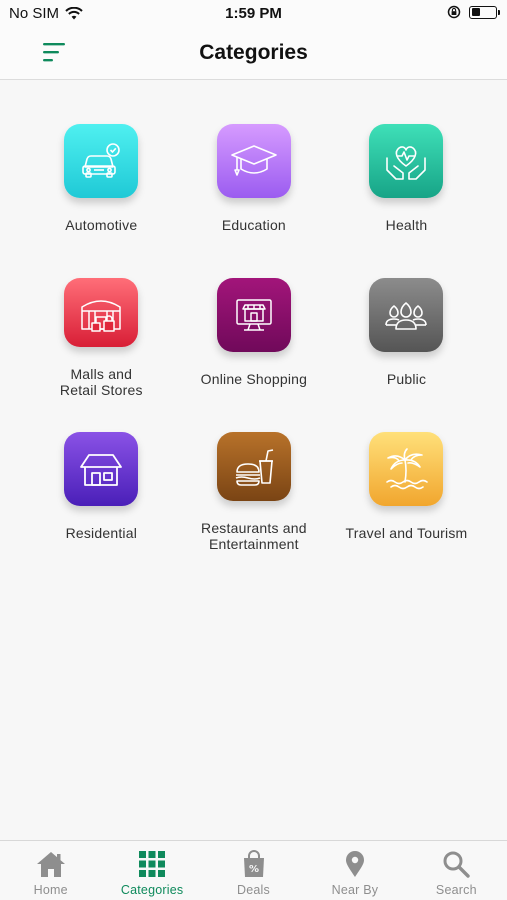 The image size is (507, 900). Describe the element at coordinates (50, 864) in the screenshot. I see `home-icon` at that location.